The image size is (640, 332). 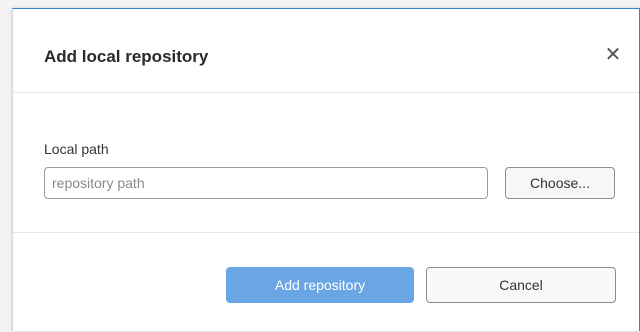 What do you see at coordinates (521, 285) in the screenshot?
I see `cancel-button: Cancel` at bounding box center [521, 285].